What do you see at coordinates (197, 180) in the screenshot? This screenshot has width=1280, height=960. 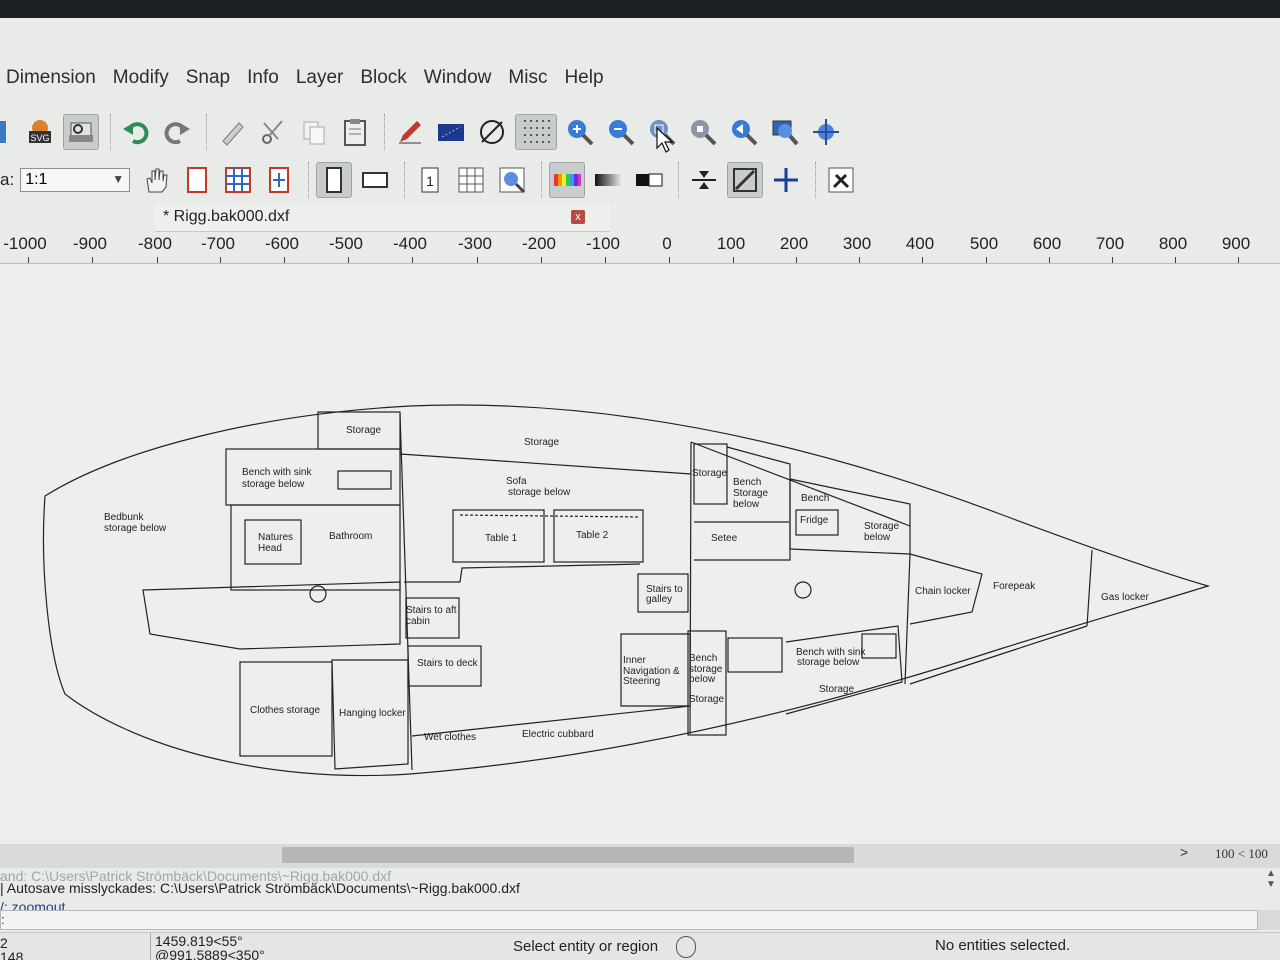 I see `draft-mode-button` at bounding box center [197, 180].